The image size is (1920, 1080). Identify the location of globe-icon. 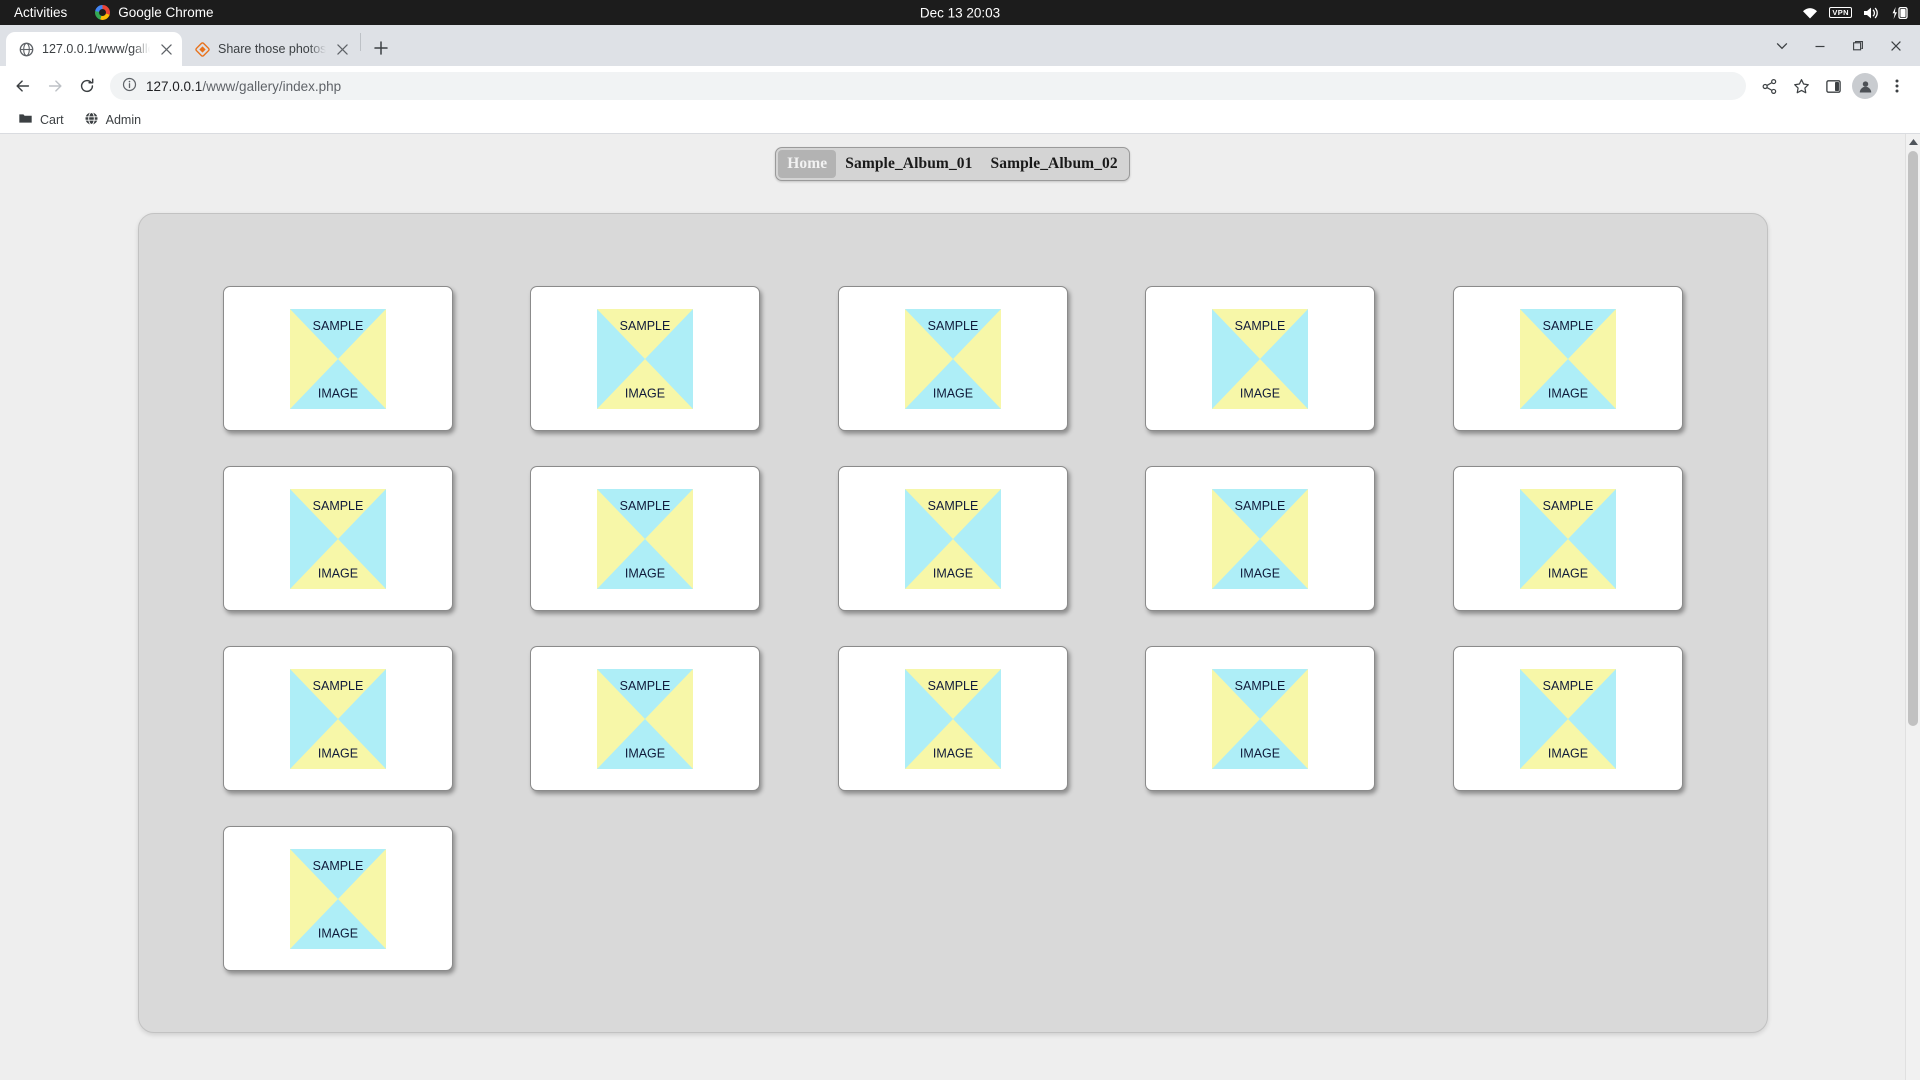
(91, 120).